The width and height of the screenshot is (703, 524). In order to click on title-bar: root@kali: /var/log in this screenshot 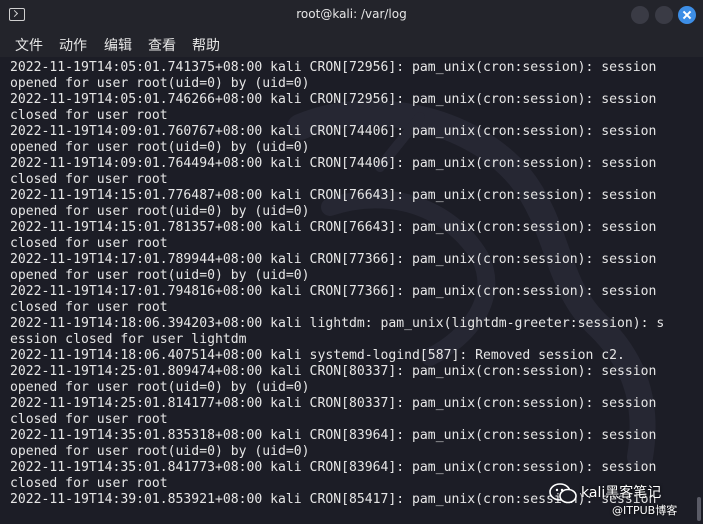, I will do `click(351, 15)`.